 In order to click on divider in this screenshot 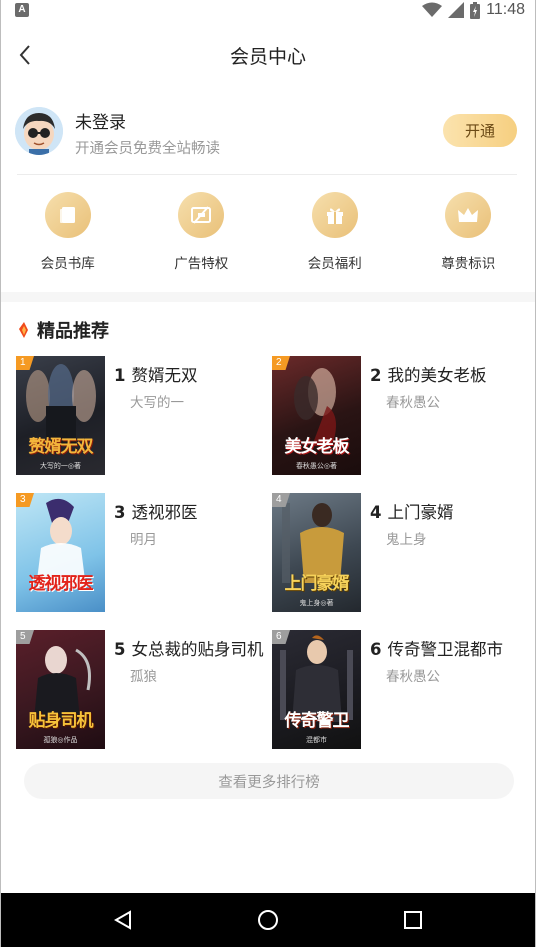, I will do `click(267, 174)`.